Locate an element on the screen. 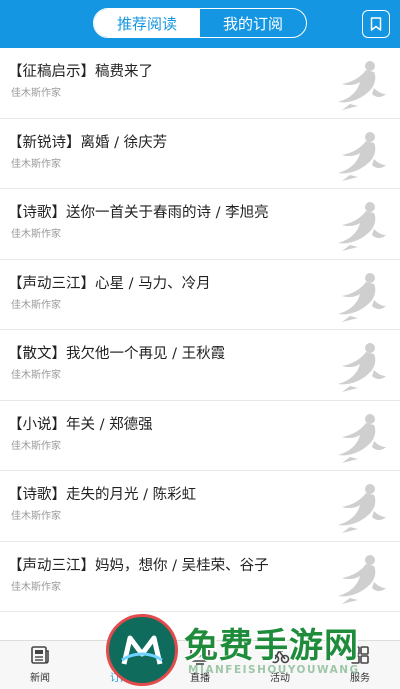  list-item: 【新锐诗】离婚 / 徐庆芳 佳木斯作家 is located at coordinates (200, 154).